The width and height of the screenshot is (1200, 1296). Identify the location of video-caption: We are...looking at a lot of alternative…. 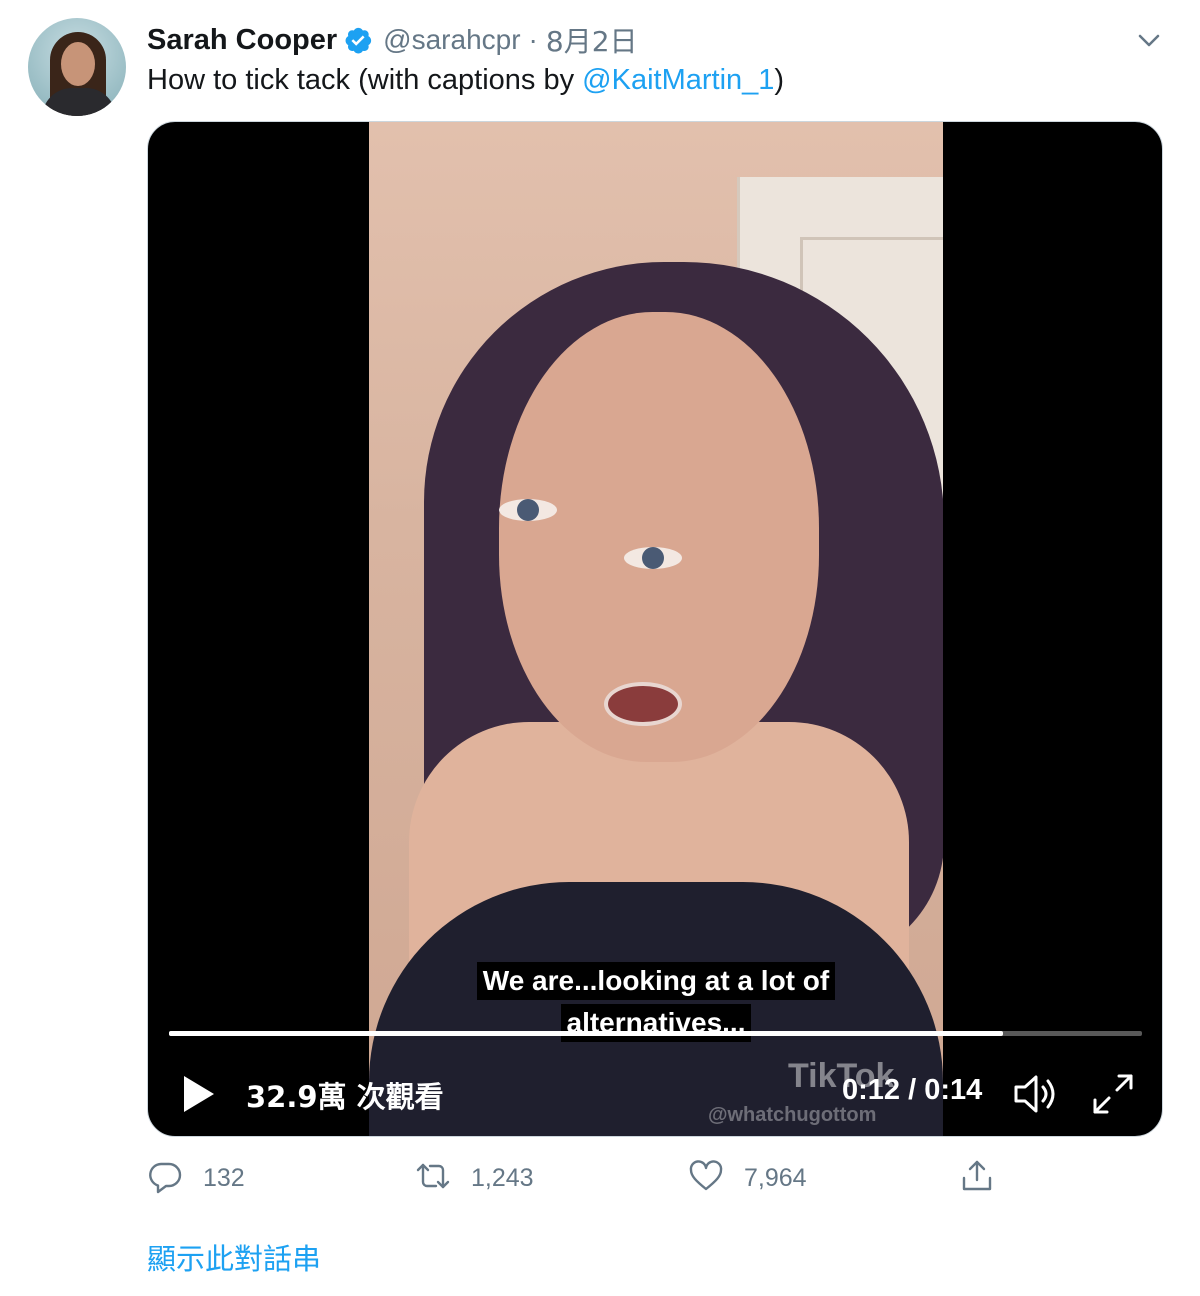
(655, 1002).